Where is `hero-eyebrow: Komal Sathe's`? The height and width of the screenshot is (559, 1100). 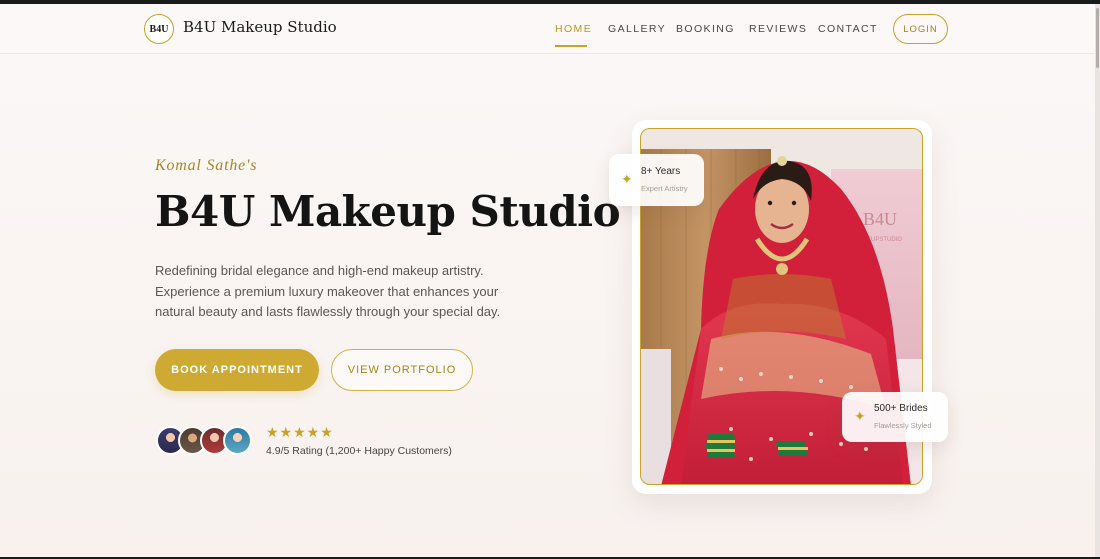 hero-eyebrow: Komal Sathe's is located at coordinates (206, 165).